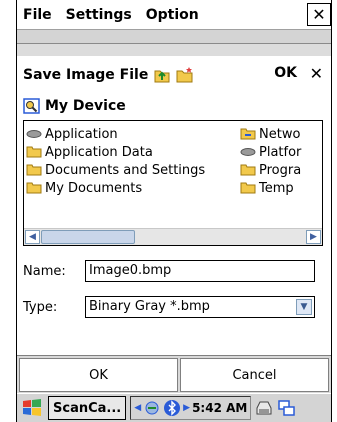 This screenshot has width=337, height=422. Describe the element at coordinates (276, 188) in the screenshot. I see `file-name: Temp` at that location.